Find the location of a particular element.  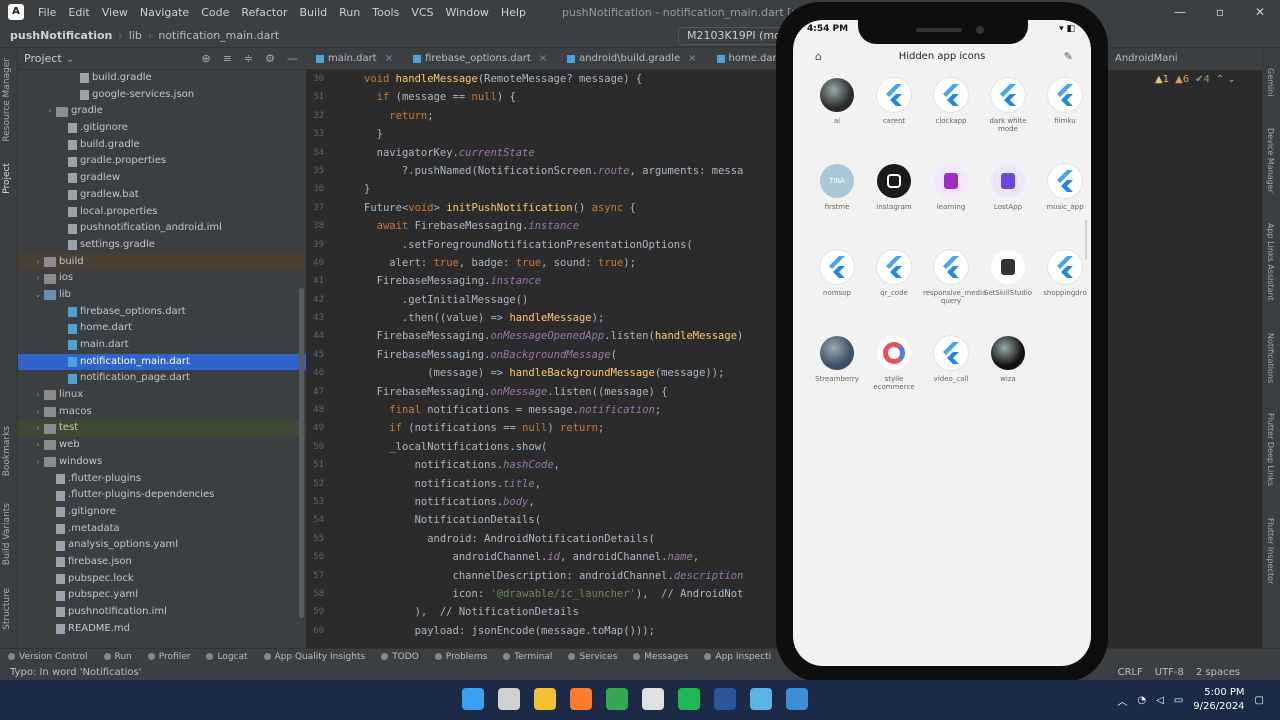

tree-item: pushnotification.iml is located at coordinates (162, 612).